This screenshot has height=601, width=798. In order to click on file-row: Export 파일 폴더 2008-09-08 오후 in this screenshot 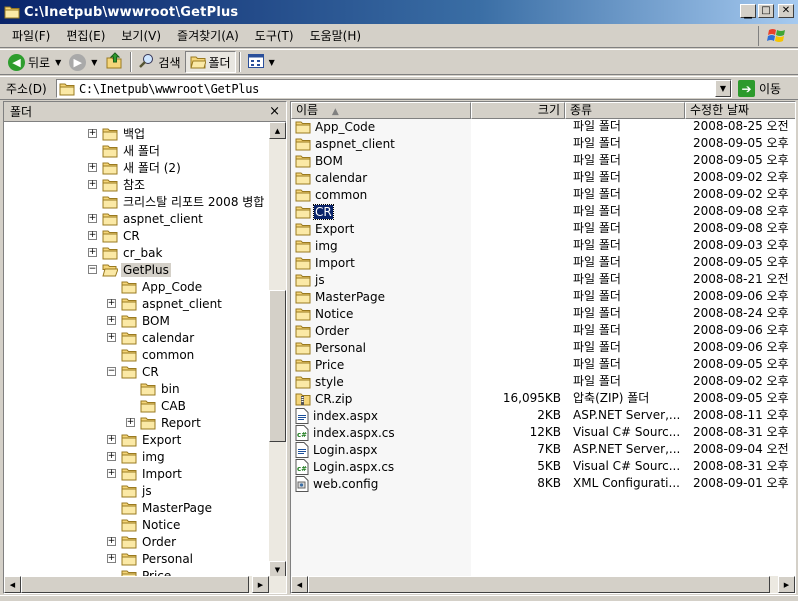, I will do `click(543, 228)`.